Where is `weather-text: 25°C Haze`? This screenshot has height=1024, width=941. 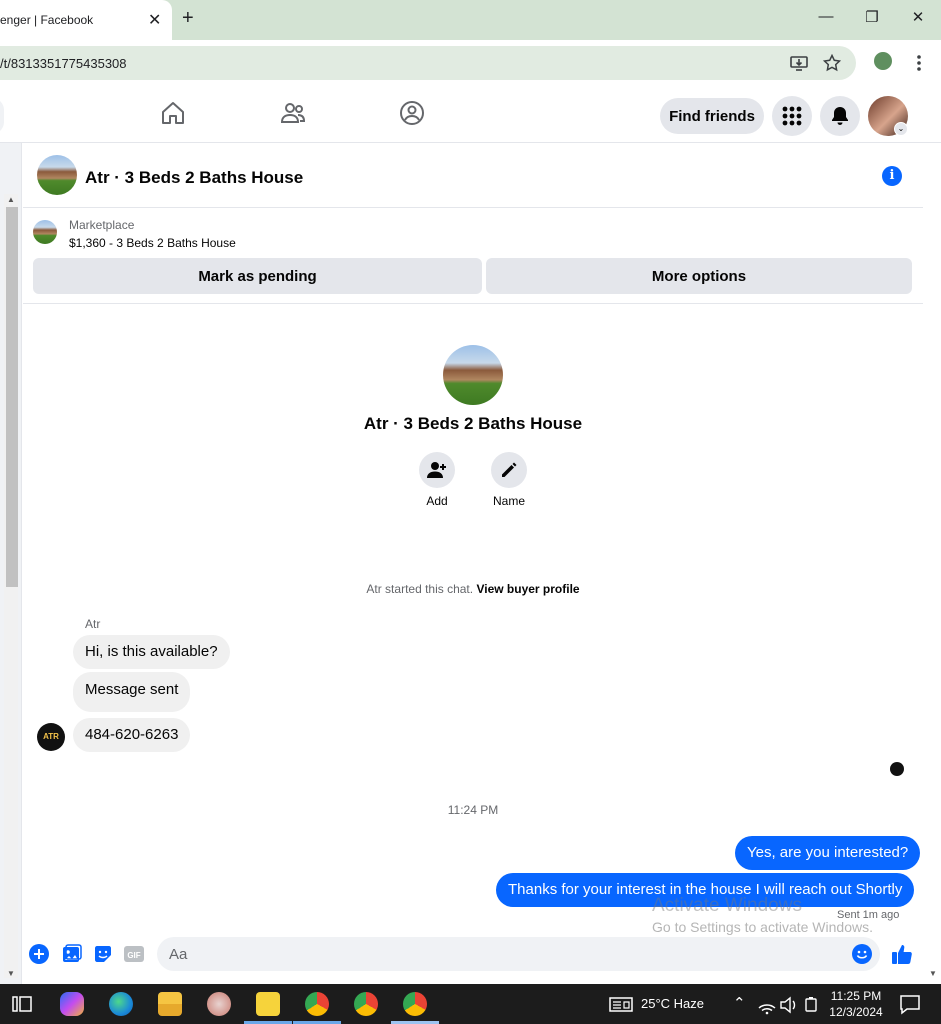
weather-text: 25°C Haze is located at coordinates (672, 1003).